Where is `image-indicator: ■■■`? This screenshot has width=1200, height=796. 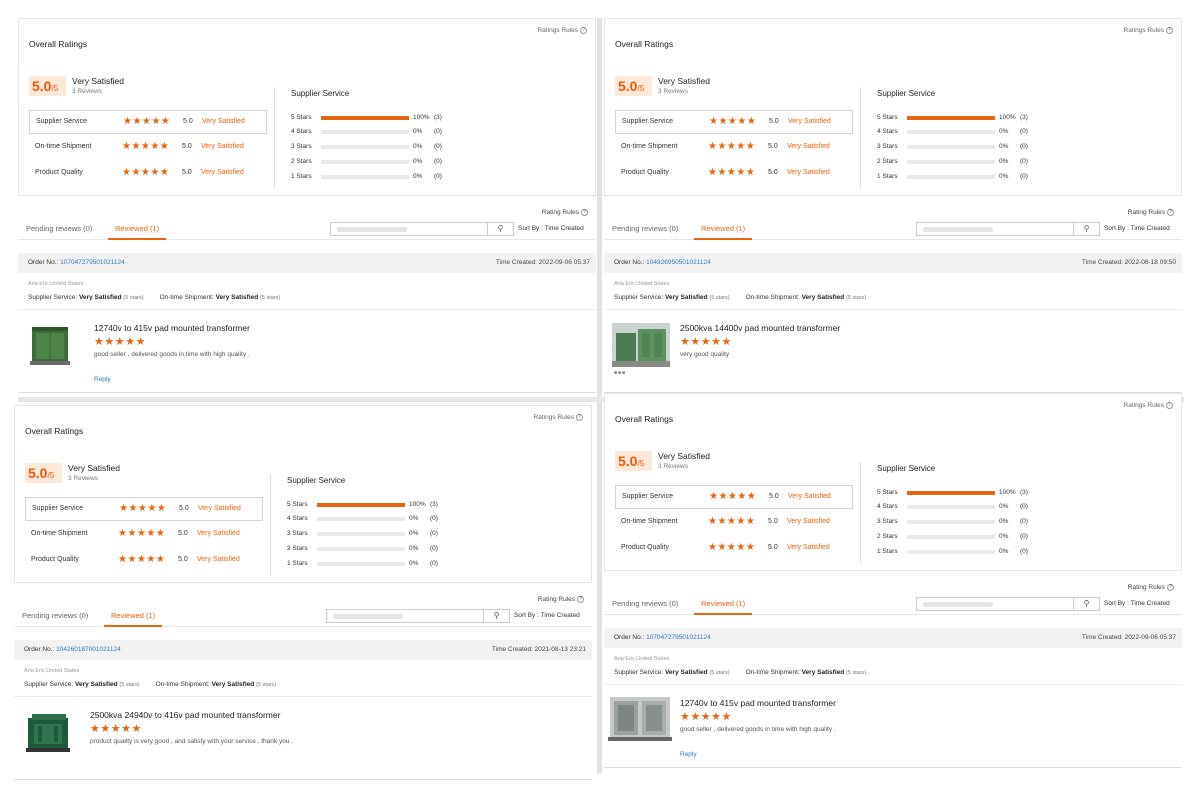 image-indicator: ■■■ is located at coordinates (620, 373).